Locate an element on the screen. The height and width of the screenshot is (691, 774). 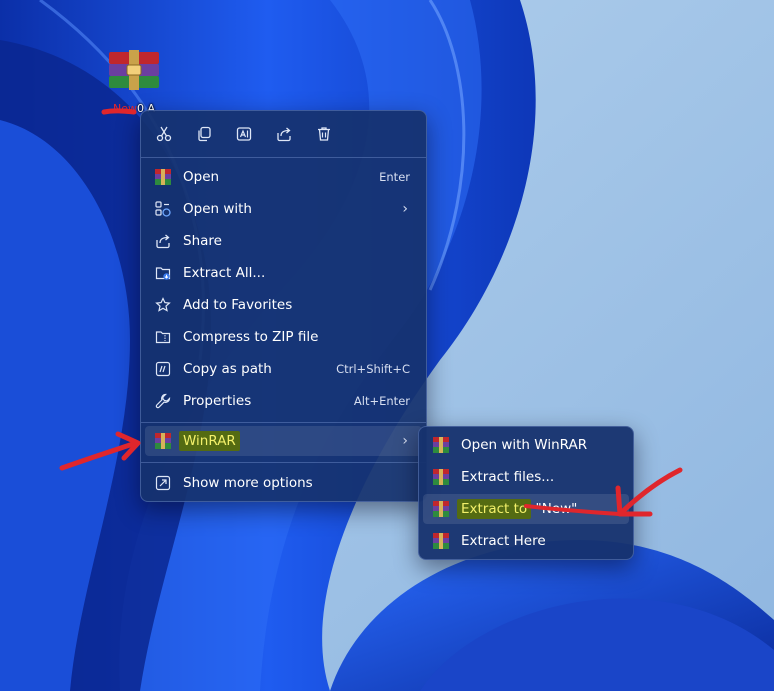
share-button is located at coordinates (284, 134).